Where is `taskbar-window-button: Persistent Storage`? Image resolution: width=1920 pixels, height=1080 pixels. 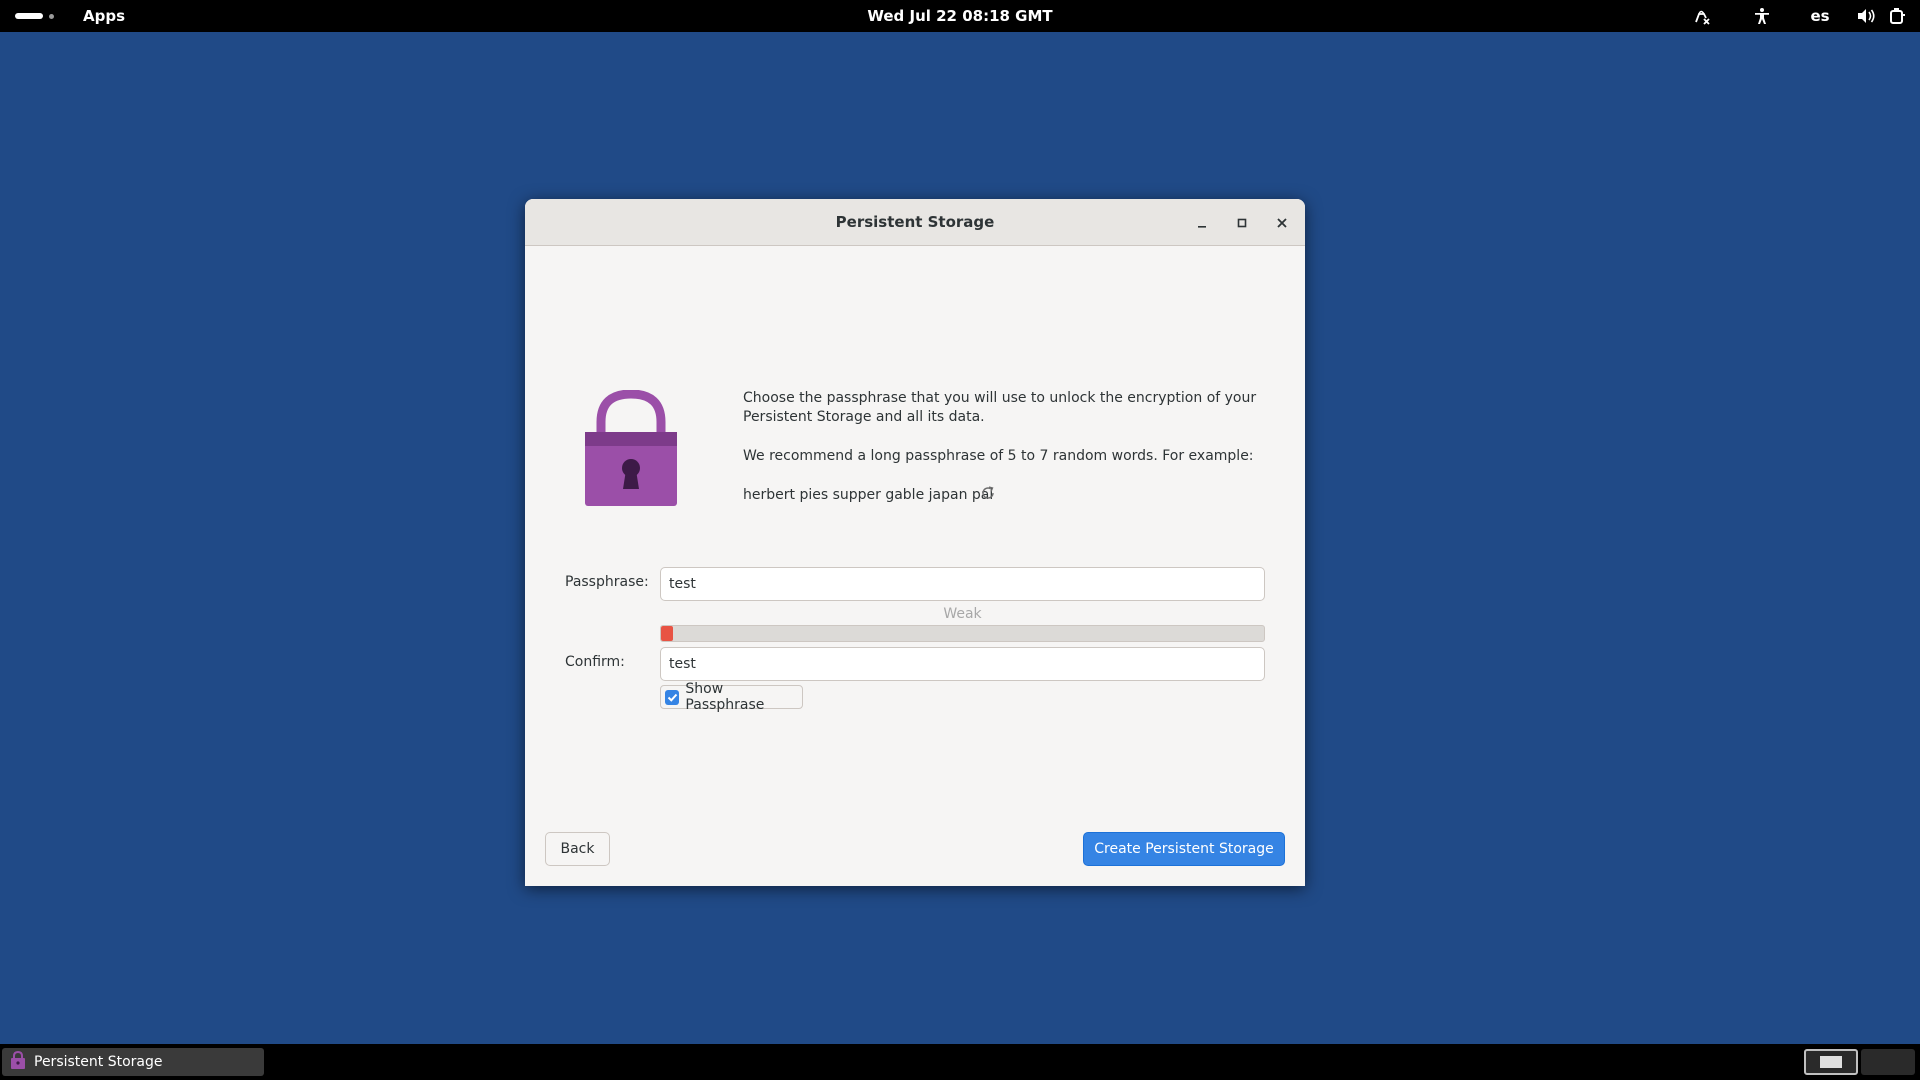 taskbar-window-button: Persistent Storage is located at coordinates (133, 1062).